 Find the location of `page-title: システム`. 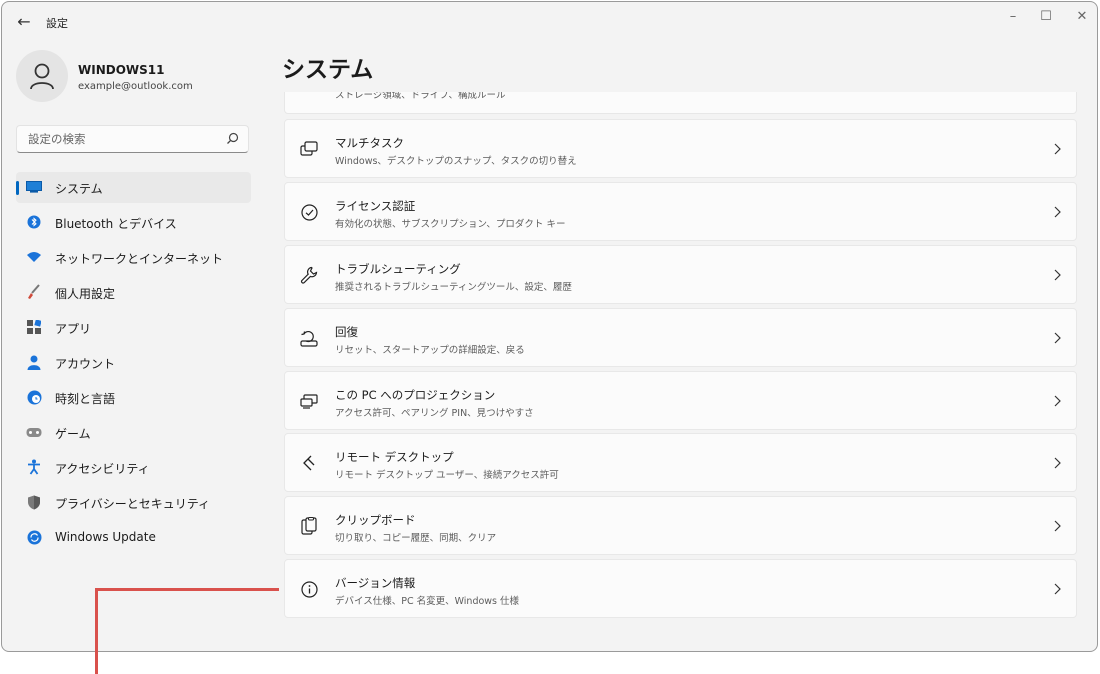

page-title: システム is located at coordinates (328, 70).